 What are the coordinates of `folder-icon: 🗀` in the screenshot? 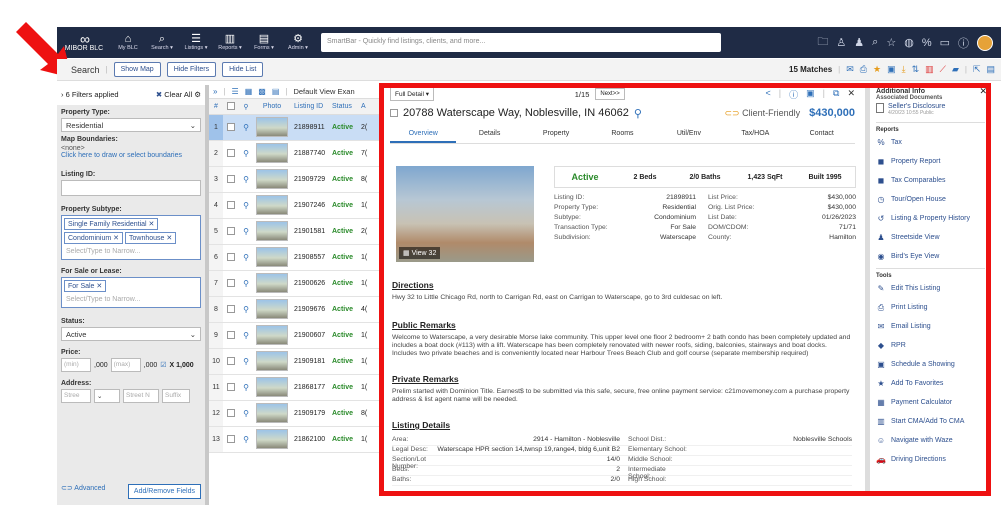 It's located at (822, 42).